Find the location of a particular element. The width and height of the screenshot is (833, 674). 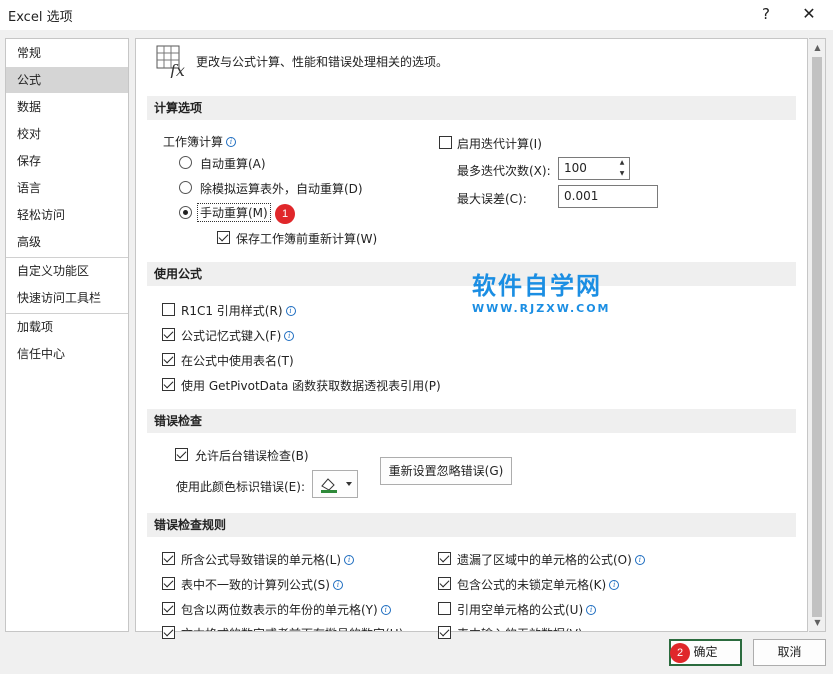

background-error-checking-label: 允许后台错误检查(B) is located at coordinates (252, 455).